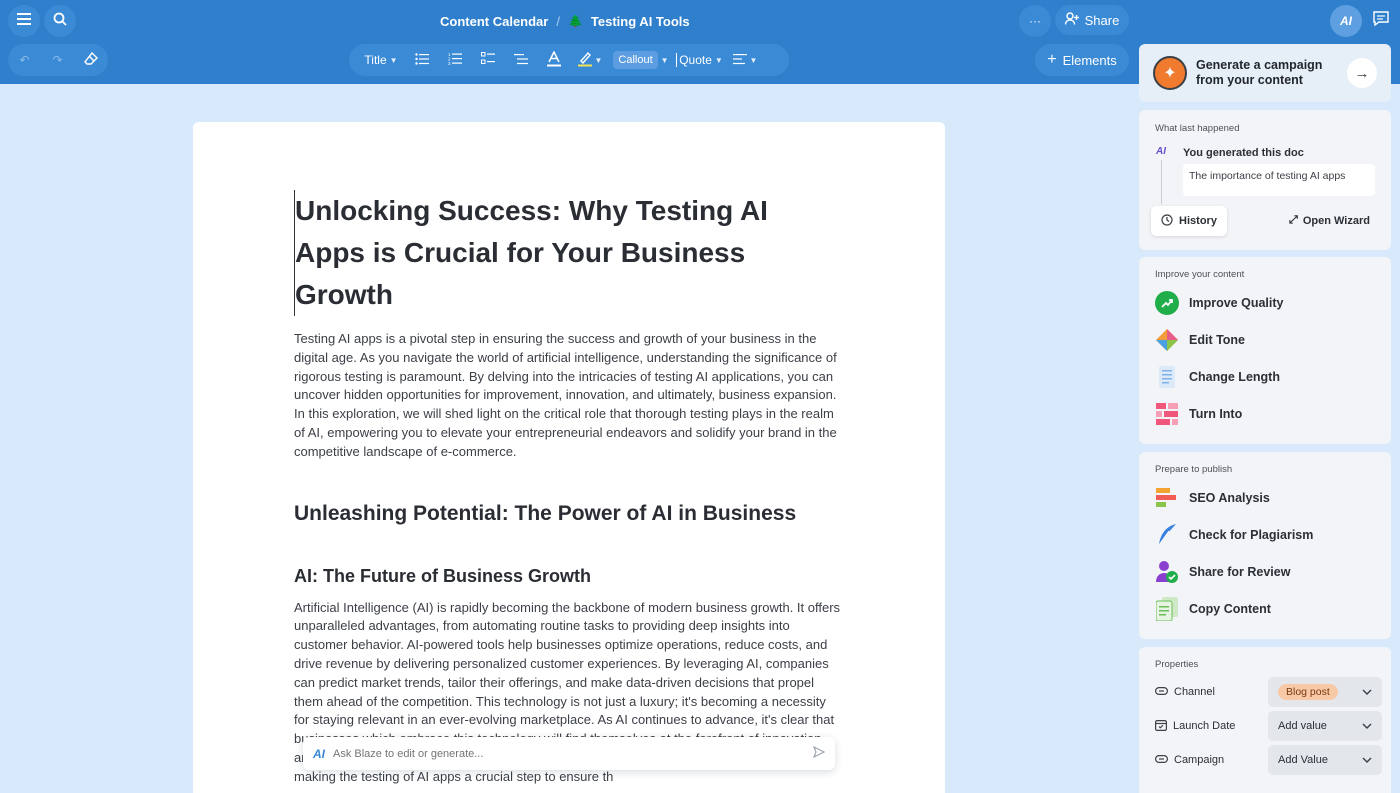 This screenshot has height=793, width=1400. I want to click on history-button: History, so click(1189, 221).